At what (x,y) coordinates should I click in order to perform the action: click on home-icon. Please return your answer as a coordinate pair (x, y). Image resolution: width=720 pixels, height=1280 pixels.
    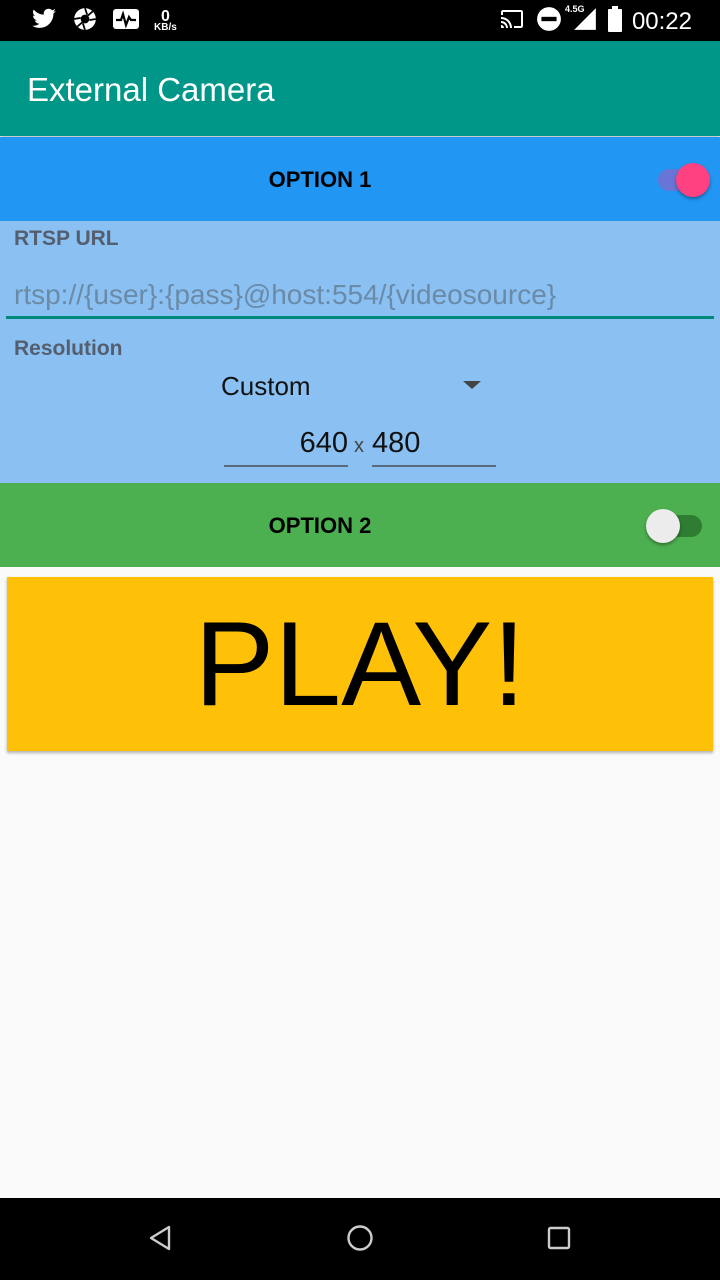
    Looking at the image, I should click on (360, 1240).